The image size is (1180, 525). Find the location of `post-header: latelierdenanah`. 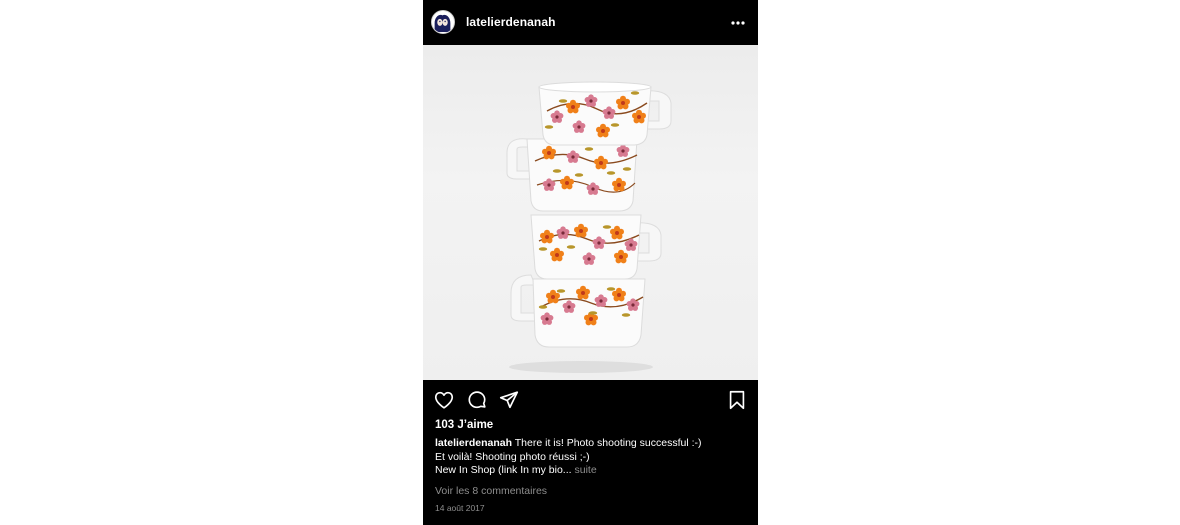

post-header: latelierdenanah is located at coordinates (590, 22).